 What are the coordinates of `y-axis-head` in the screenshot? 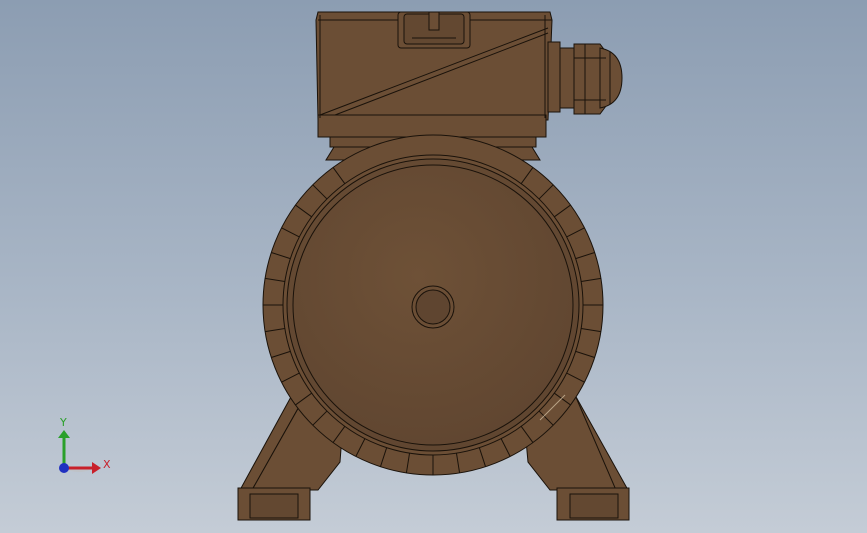 It's located at (64, 434).